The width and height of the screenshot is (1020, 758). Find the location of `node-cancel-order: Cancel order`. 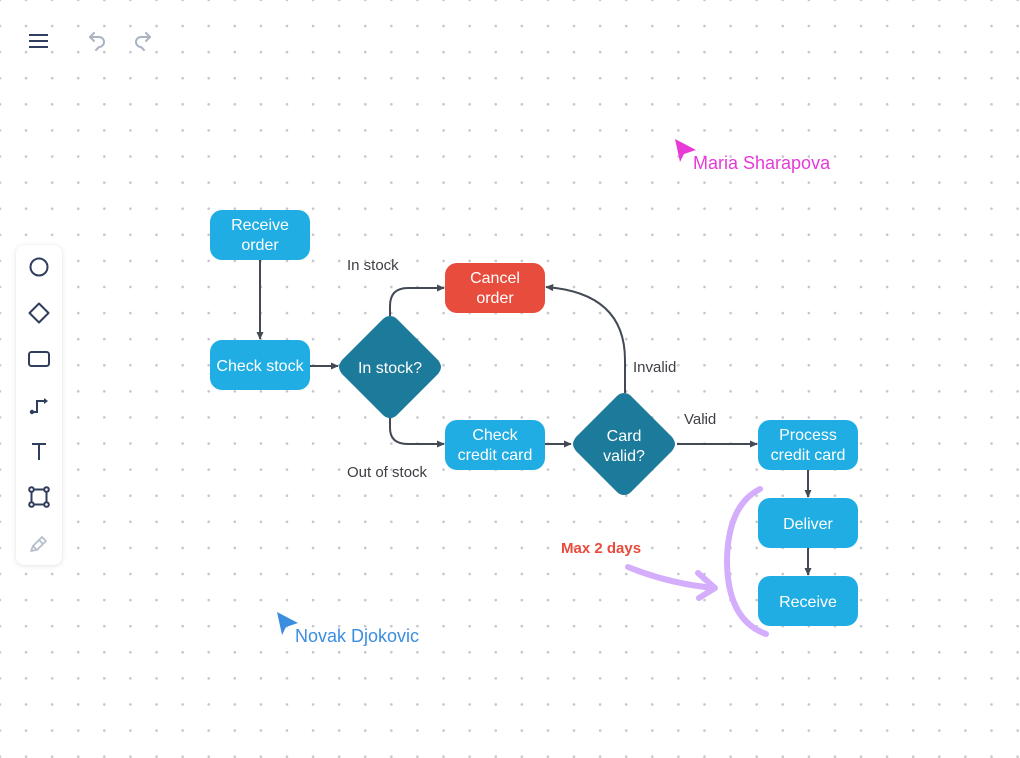

node-cancel-order: Cancel order is located at coordinates (495, 288).